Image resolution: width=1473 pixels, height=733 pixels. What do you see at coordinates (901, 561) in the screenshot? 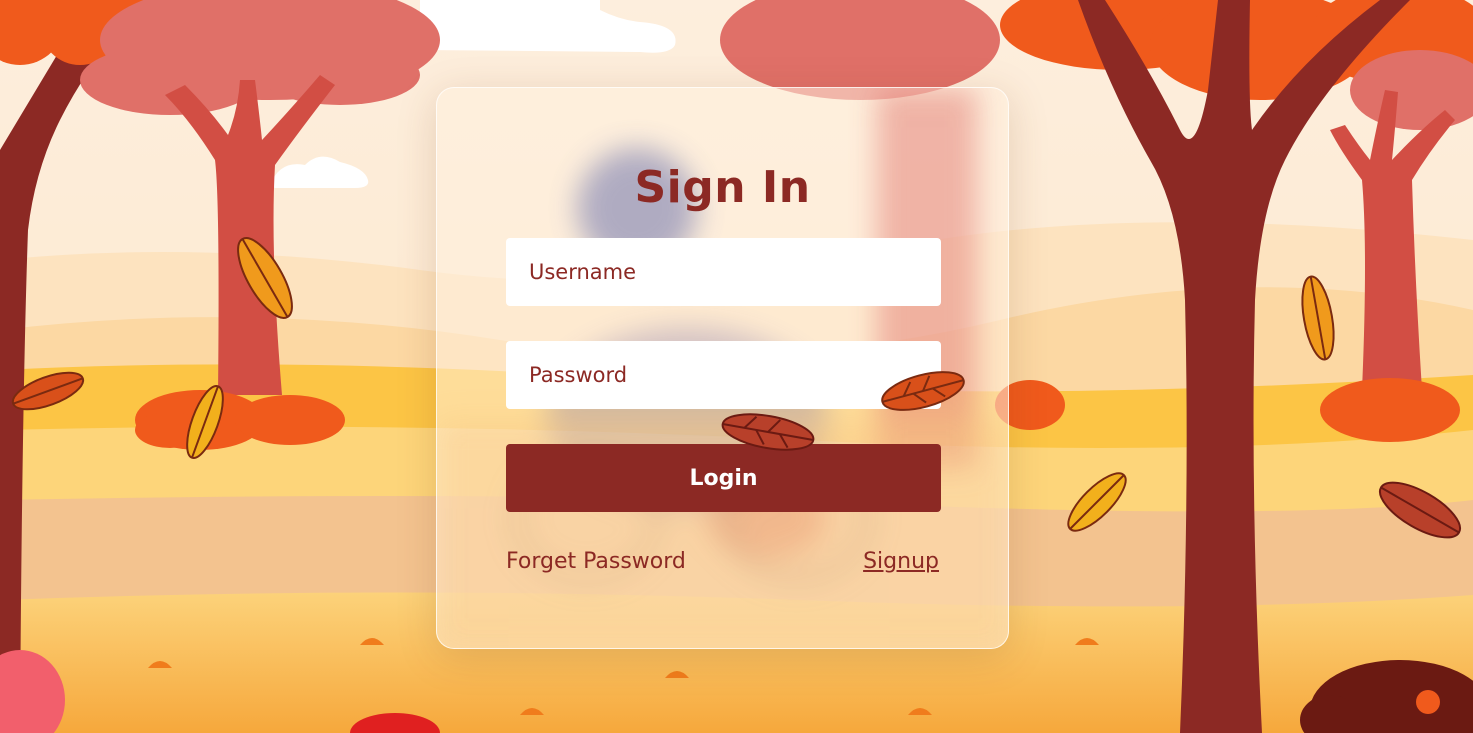
I see `signup-link: Signup` at bounding box center [901, 561].